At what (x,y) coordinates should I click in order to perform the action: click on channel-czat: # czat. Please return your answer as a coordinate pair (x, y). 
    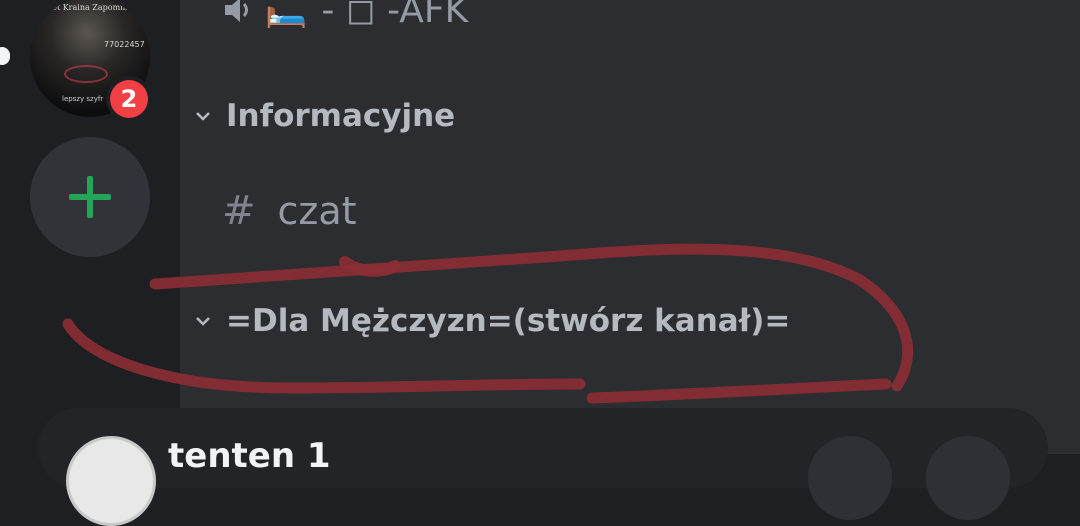
    Looking at the image, I should click on (289, 211).